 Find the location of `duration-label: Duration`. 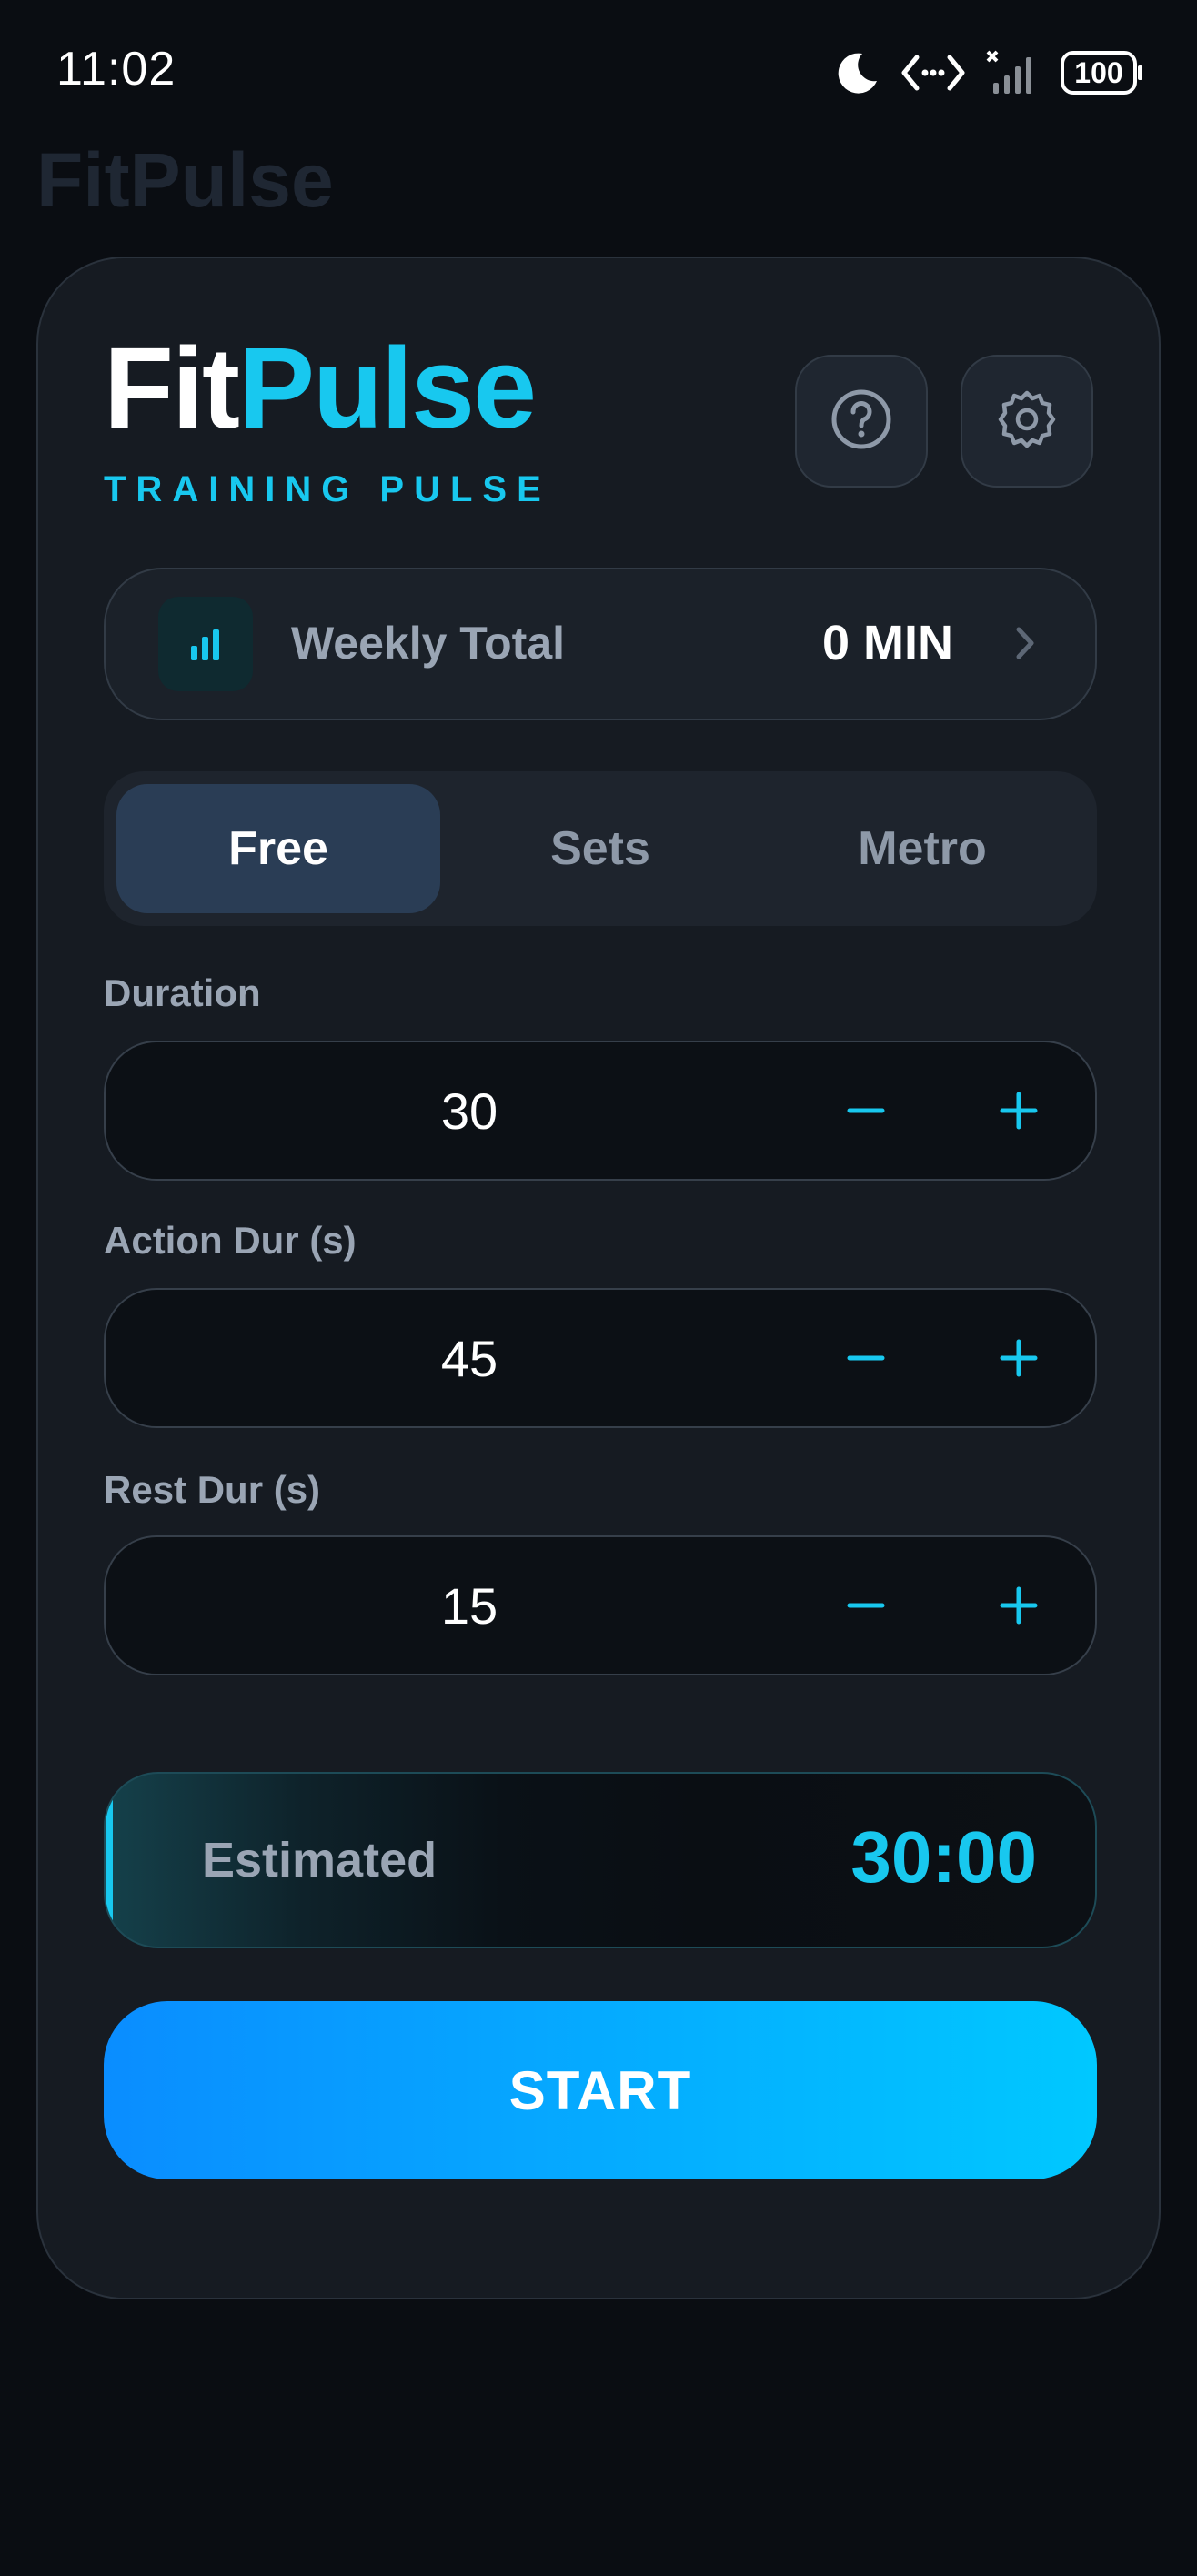

duration-label: Duration is located at coordinates (182, 992).